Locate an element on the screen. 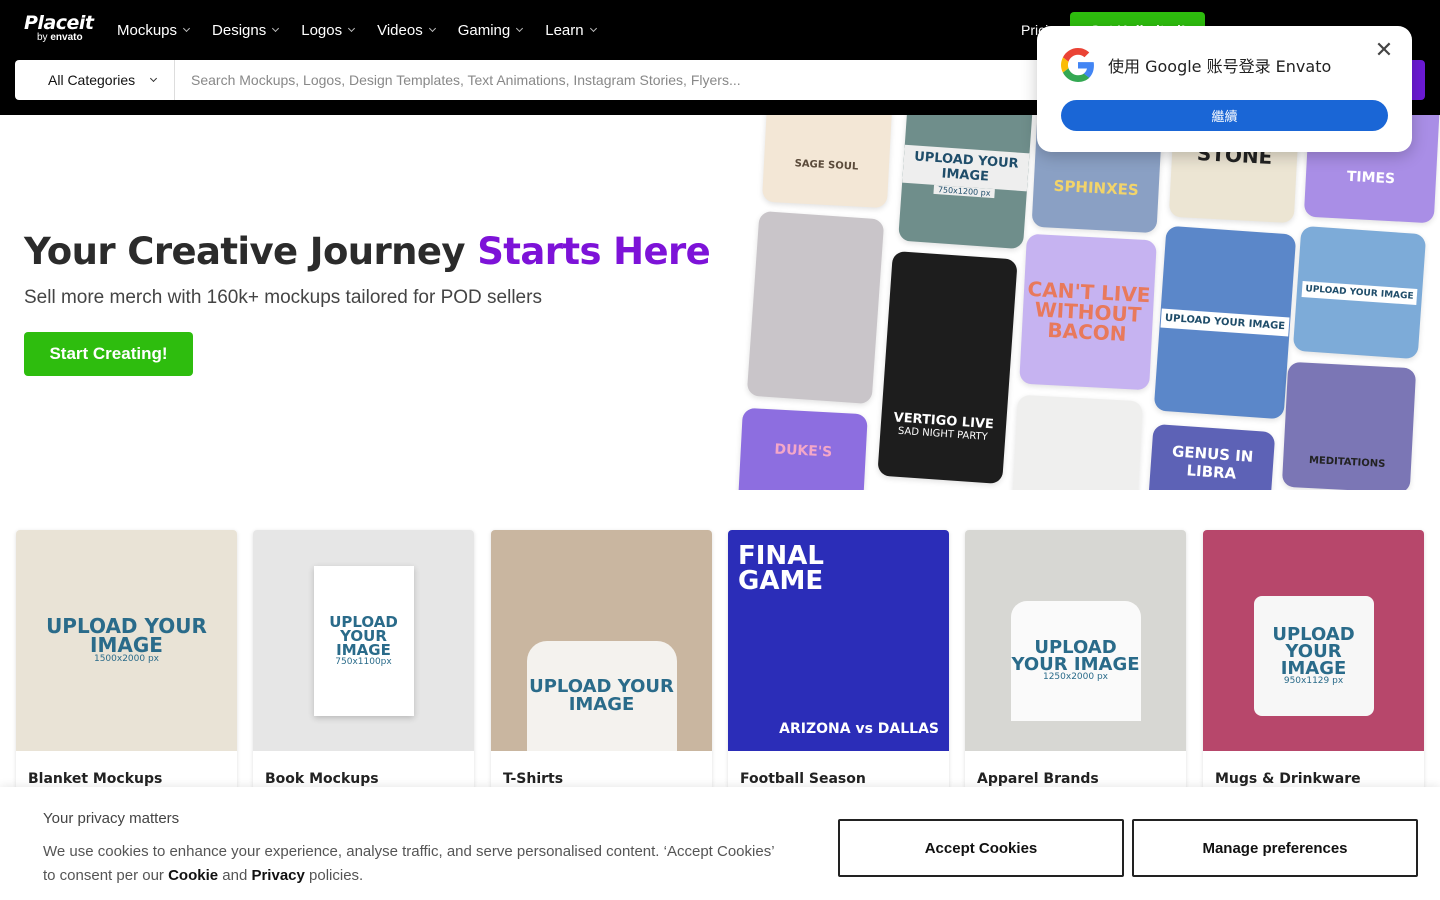  cookie-text-and: and is located at coordinates (235, 875).